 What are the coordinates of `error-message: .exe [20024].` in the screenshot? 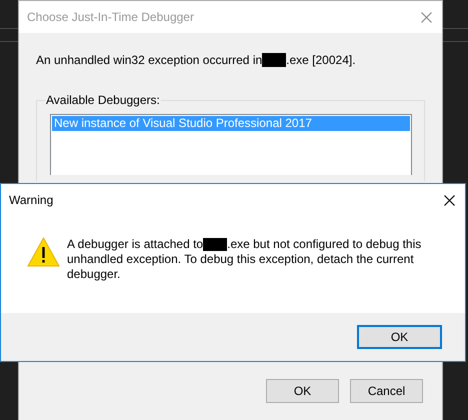 It's located at (321, 60).